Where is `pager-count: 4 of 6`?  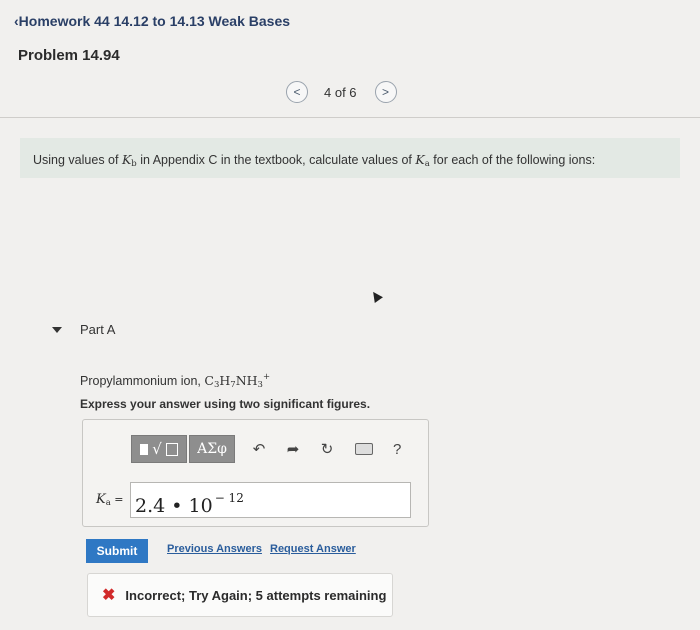
pager-count: 4 of 6 is located at coordinates (340, 92).